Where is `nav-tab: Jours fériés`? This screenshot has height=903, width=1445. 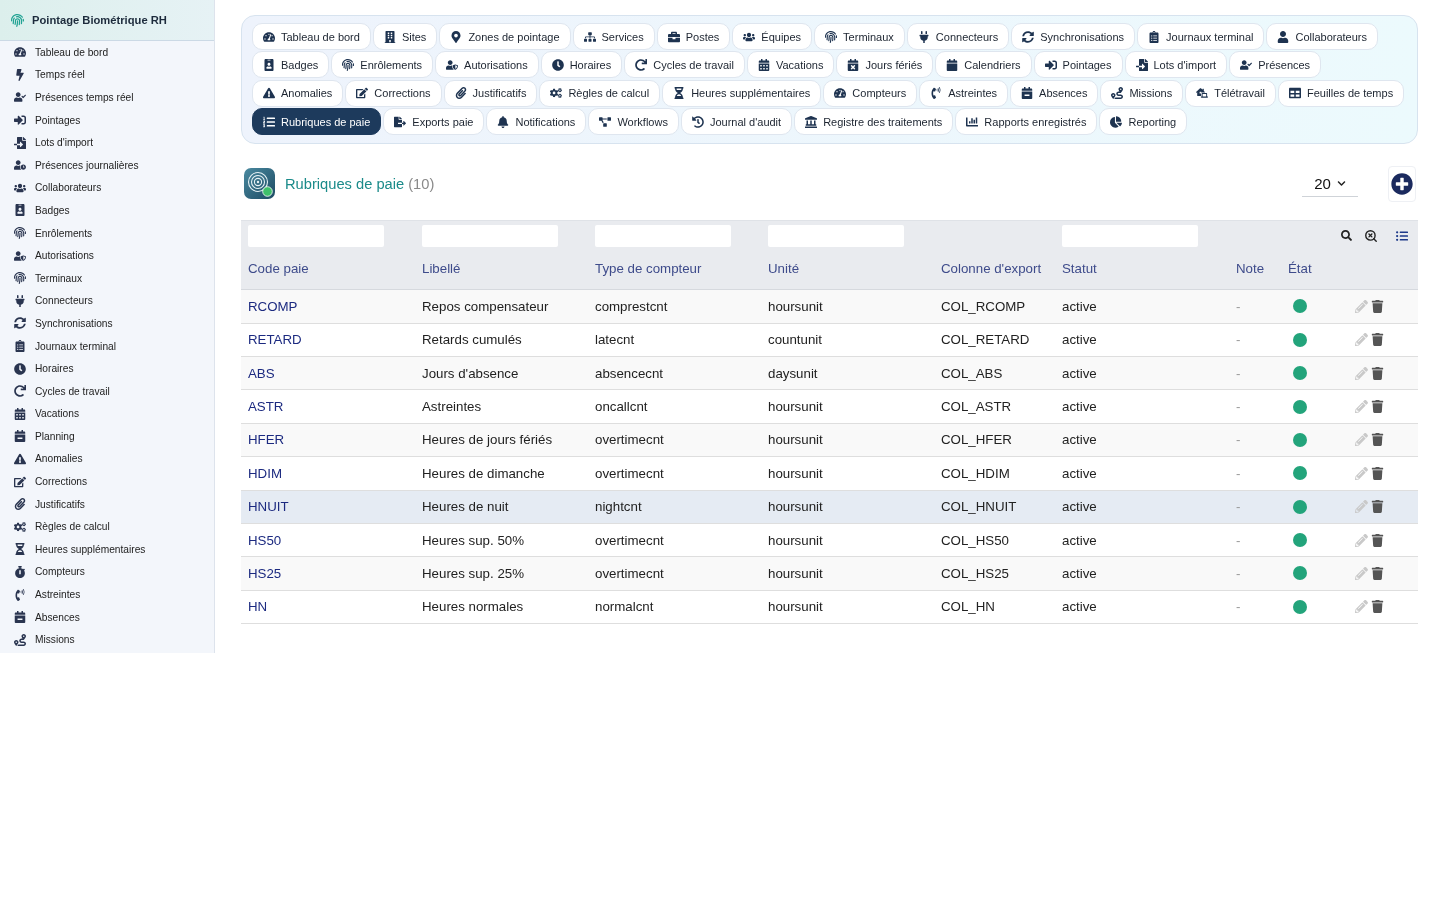 nav-tab: Jours fériés is located at coordinates (885, 65).